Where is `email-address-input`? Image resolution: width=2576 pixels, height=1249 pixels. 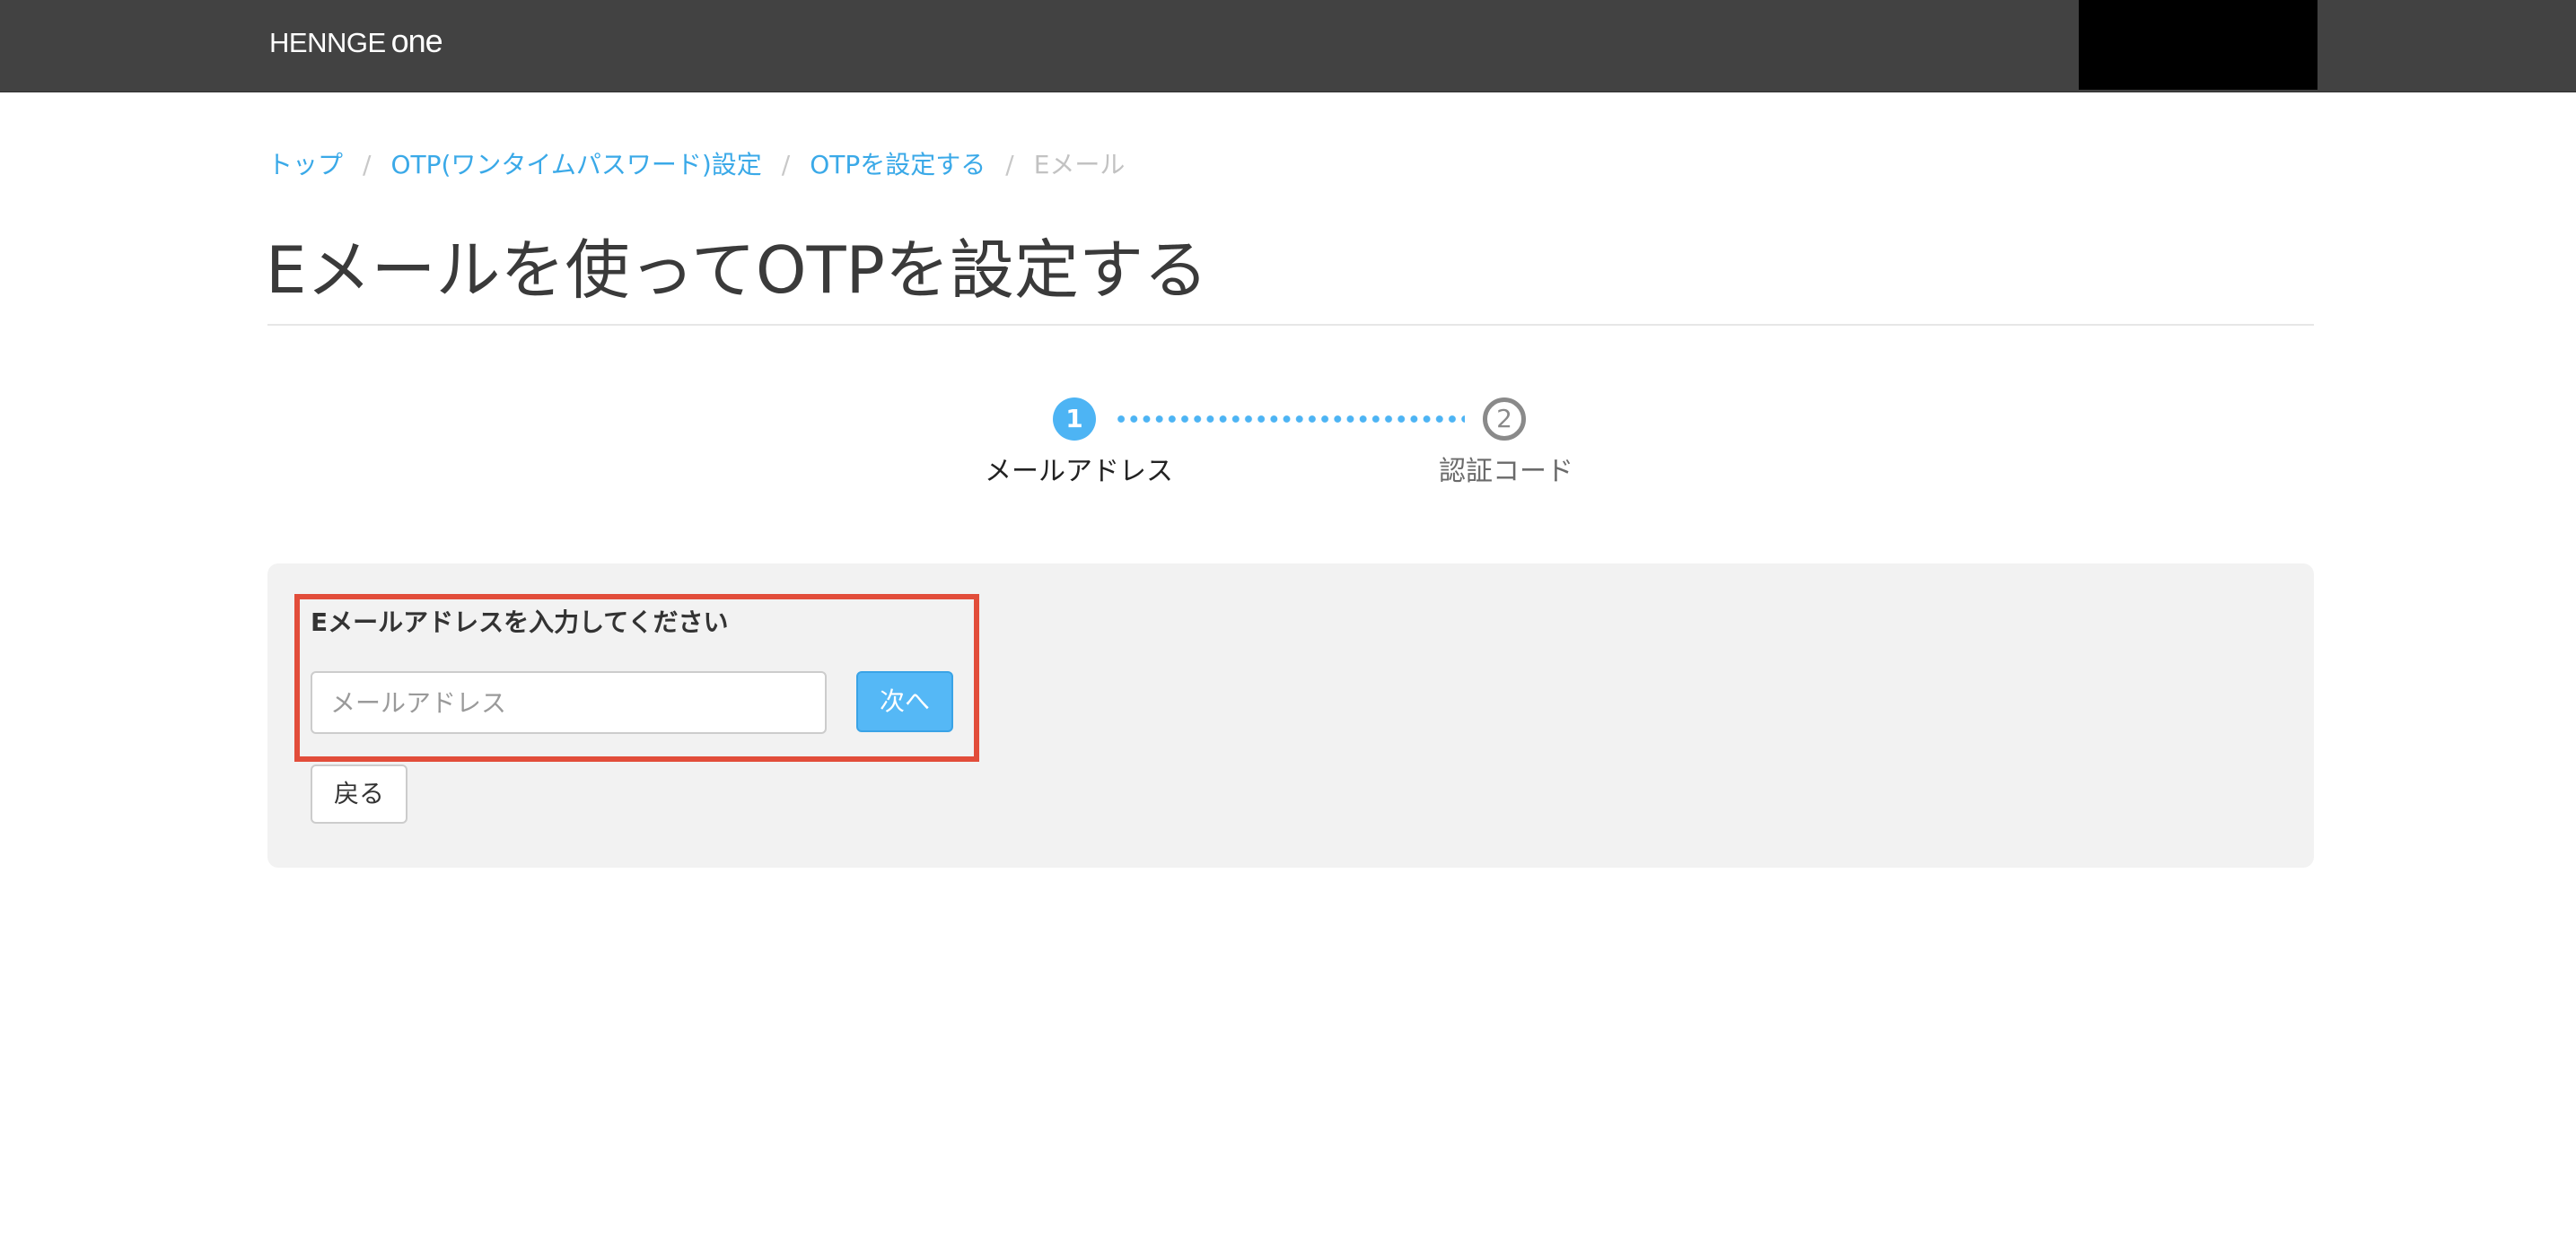
email-address-input is located at coordinates (569, 702).